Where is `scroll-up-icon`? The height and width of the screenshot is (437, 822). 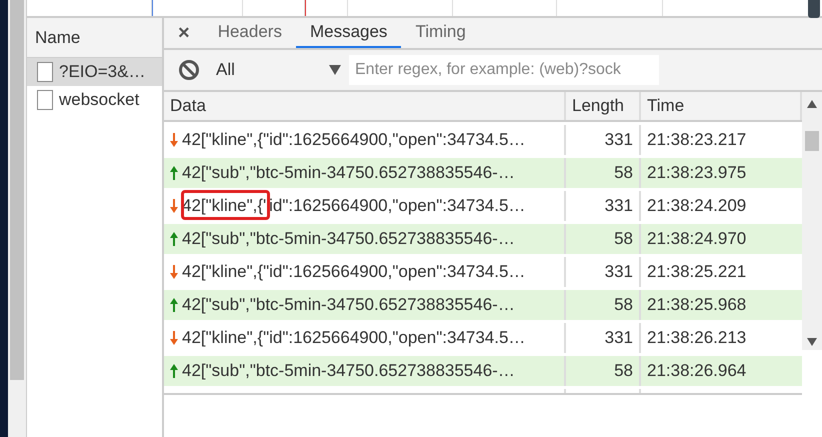
scroll-up-icon is located at coordinates (812, 104).